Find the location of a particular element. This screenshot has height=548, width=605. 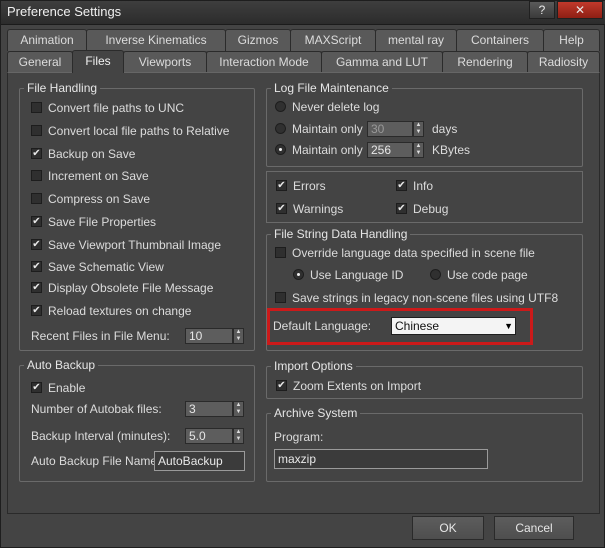

tab-help: Help is located at coordinates (571, 40).